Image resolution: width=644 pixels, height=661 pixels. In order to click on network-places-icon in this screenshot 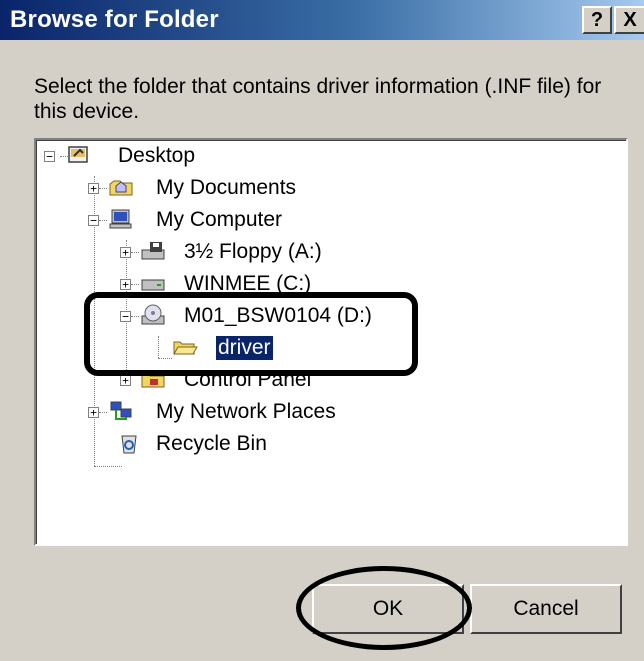, I will do `click(121, 410)`.